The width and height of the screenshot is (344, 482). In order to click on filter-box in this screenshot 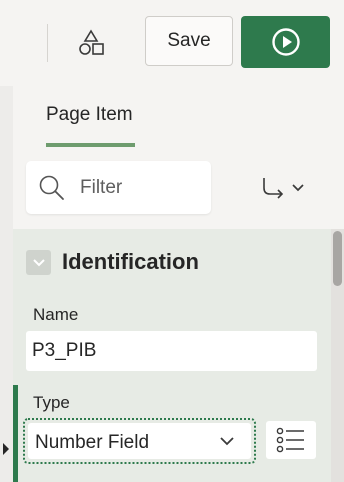, I will do `click(118, 187)`.